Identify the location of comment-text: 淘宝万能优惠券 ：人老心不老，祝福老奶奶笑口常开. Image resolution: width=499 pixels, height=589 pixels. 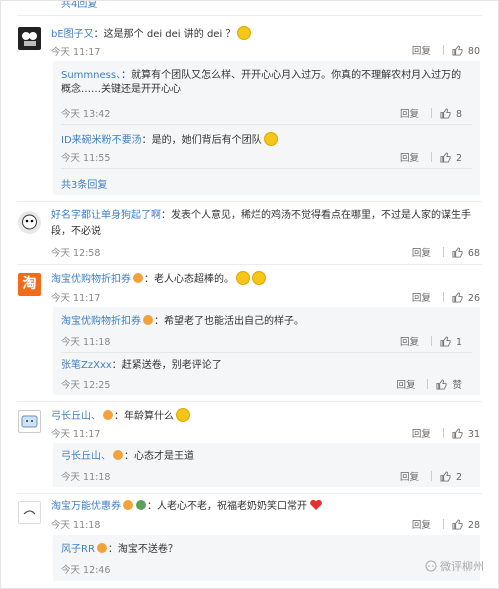
(187, 506).